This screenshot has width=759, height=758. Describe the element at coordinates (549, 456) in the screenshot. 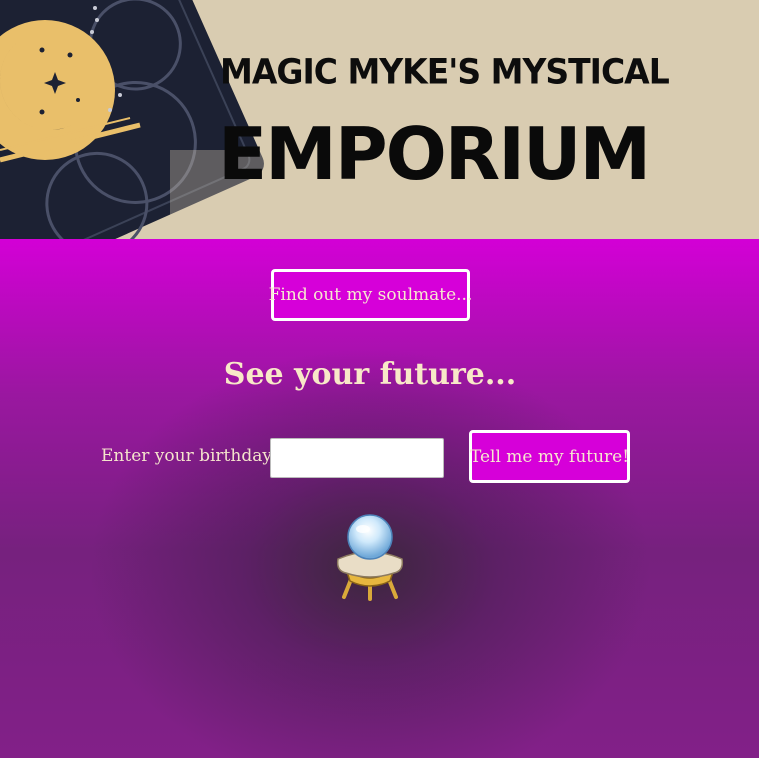

I see `tell-future-button: Tell me my future!` at that location.